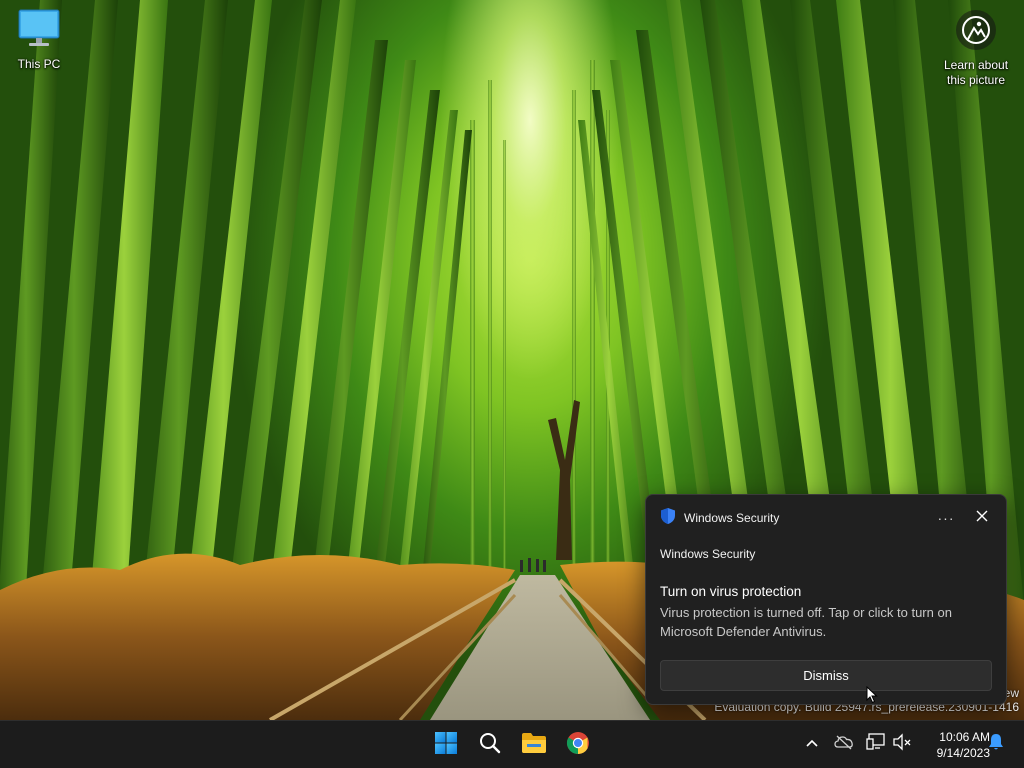 The image size is (1024, 768). What do you see at coordinates (39, 30) in the screenshot?
I see `monitor-icon` at bounding box center [39, 30].